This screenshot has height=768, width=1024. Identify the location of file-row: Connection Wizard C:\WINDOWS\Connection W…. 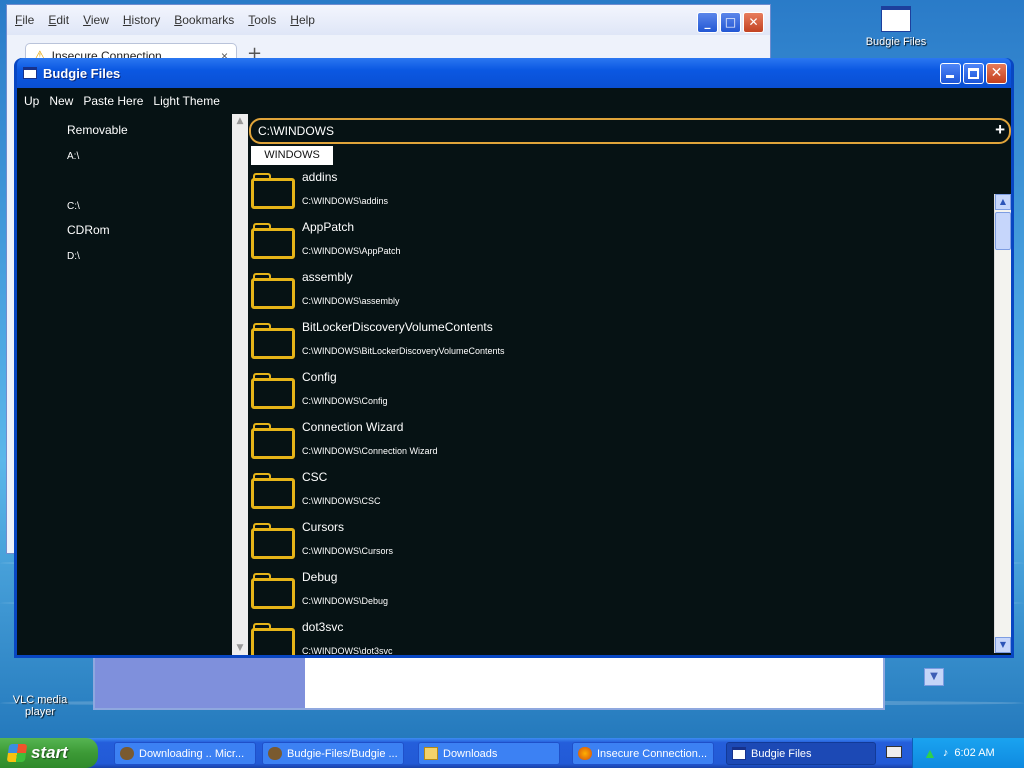
(621, 441).